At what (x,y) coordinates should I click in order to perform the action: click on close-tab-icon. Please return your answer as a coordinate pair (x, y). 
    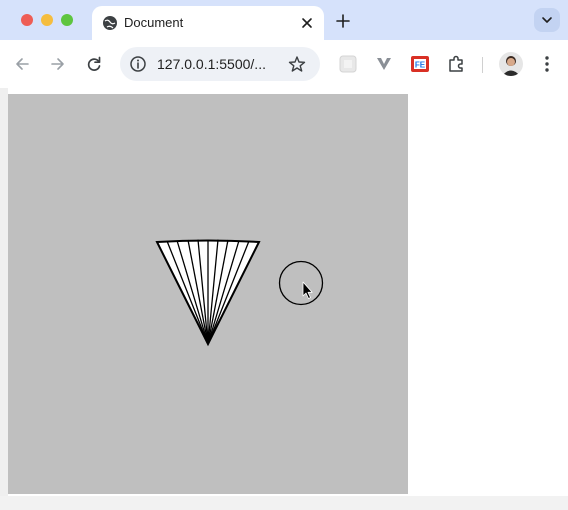
    Looking at the image, I should click on (307, 23).